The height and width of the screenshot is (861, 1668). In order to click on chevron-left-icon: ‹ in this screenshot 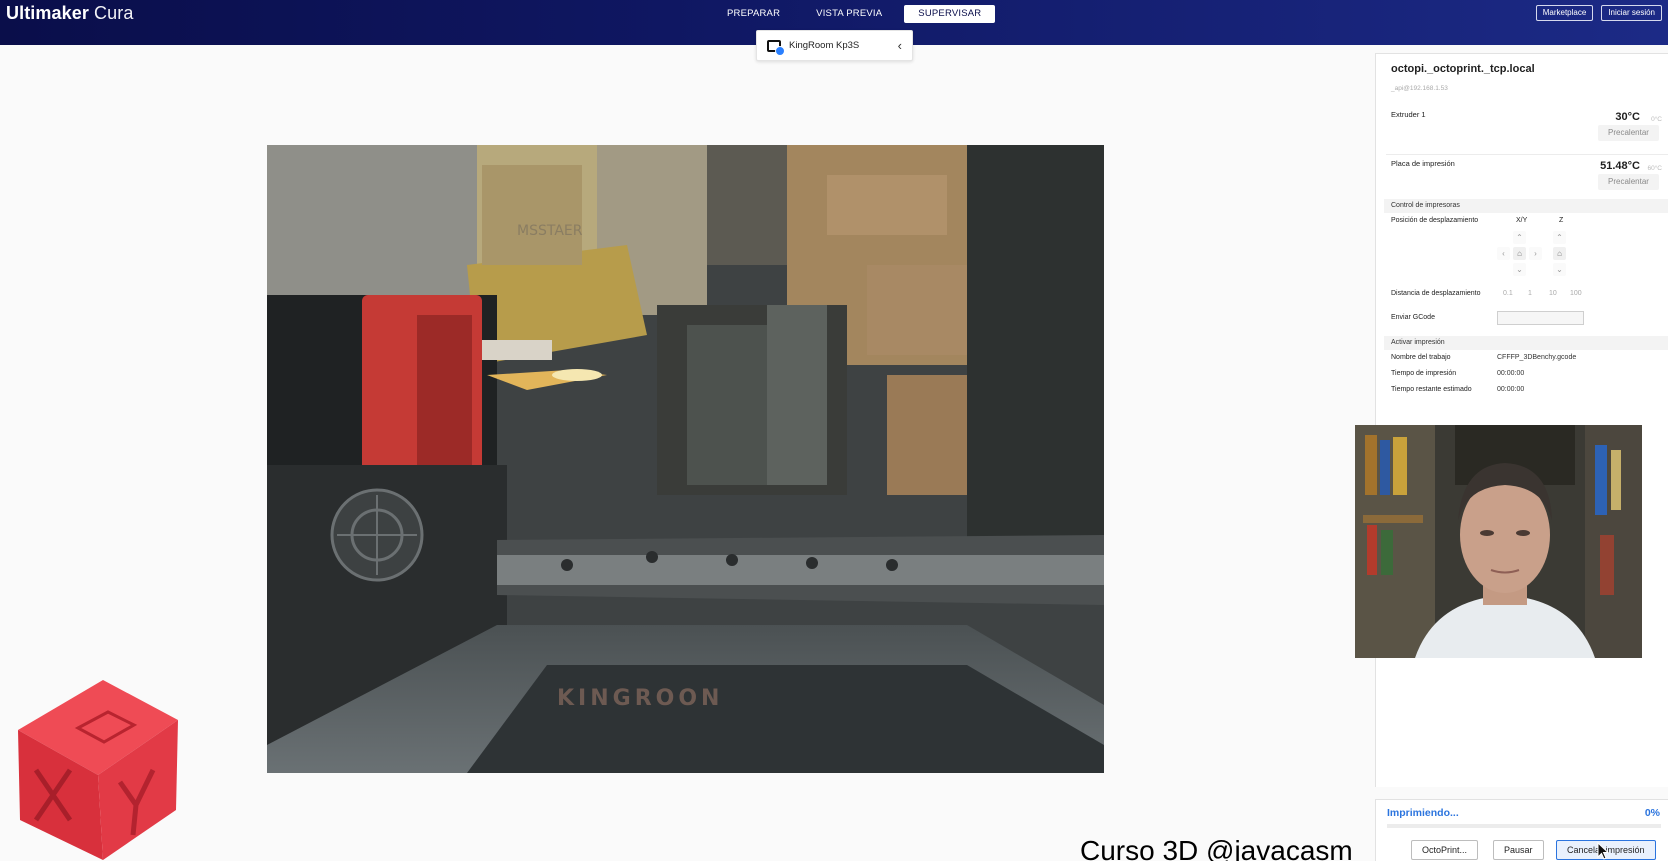, I will do `click(900, 45)`.